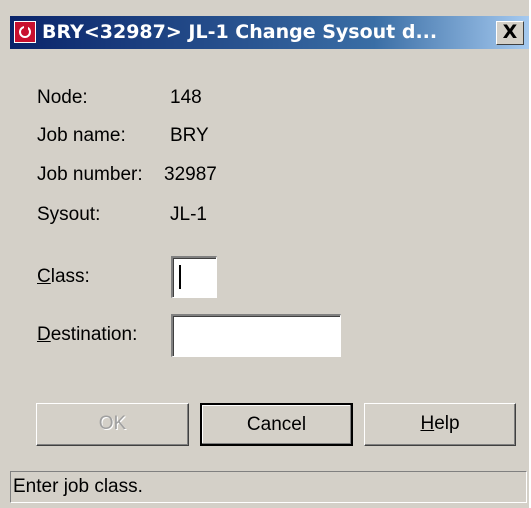  I want to click on close-button: X, so click(510, 33).